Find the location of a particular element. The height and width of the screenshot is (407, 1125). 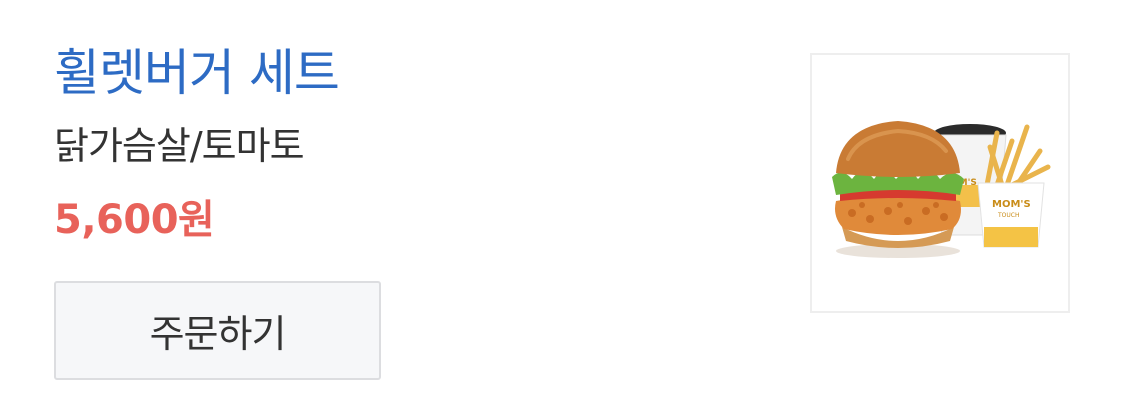

svg-text: MOM'S is located at coordinates (1011, 204).